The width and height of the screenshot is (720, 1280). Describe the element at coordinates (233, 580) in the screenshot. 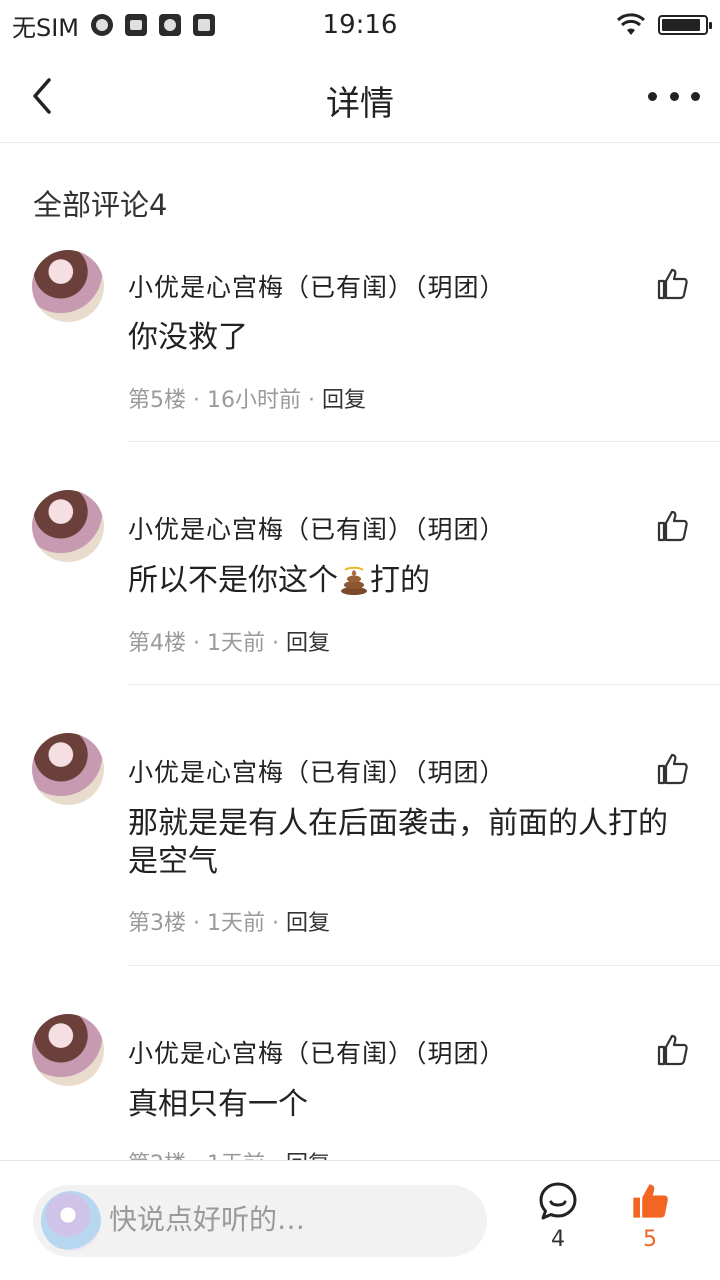

I see `comment-text-part: 所以不是你这个` at that location.